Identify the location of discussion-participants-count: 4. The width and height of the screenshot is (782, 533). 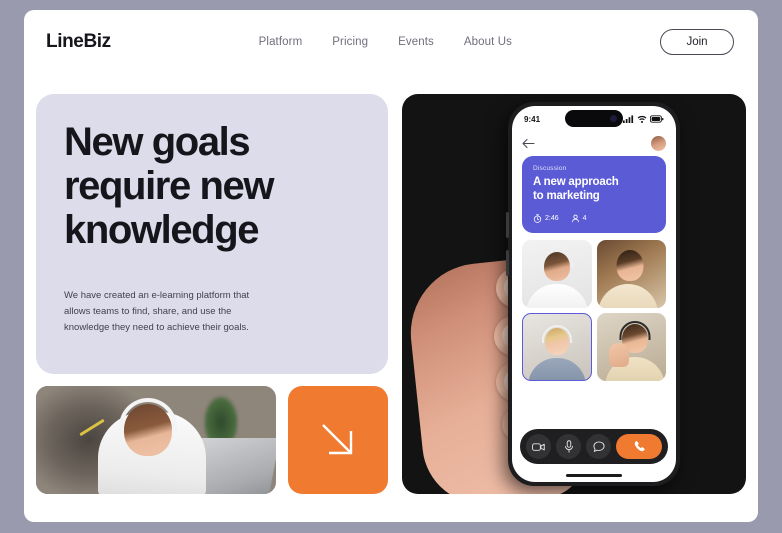
(579, 218).